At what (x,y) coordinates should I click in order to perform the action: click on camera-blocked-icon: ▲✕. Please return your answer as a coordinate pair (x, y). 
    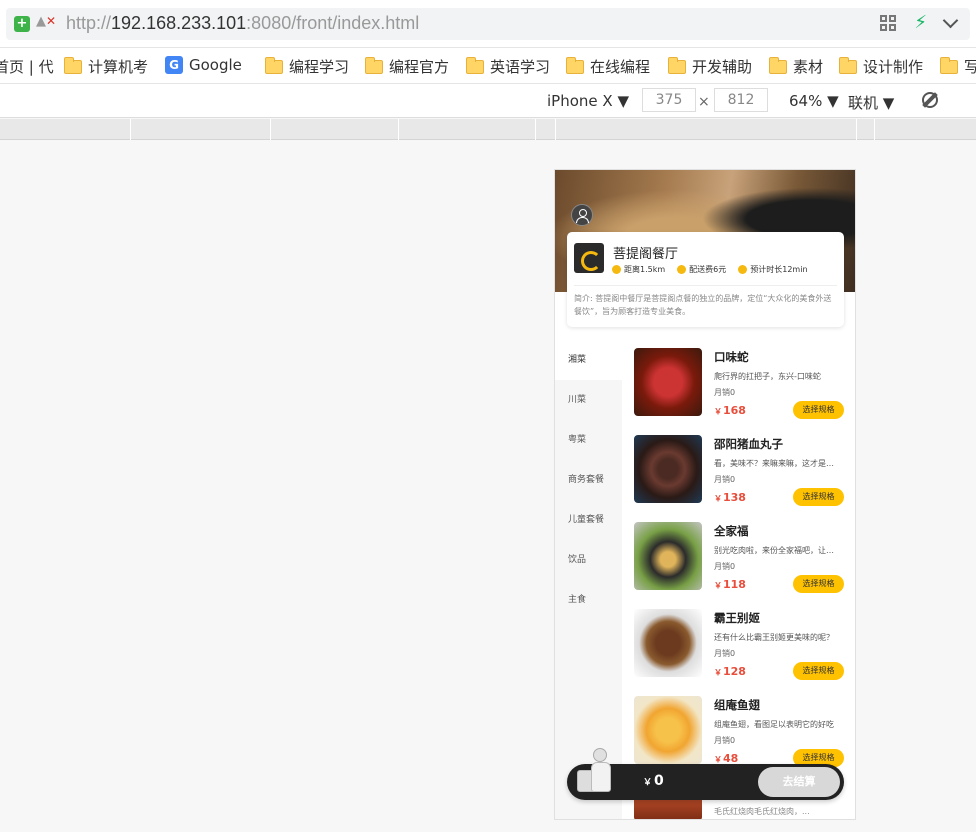
    Looking at the image, I should click on (46, 21).